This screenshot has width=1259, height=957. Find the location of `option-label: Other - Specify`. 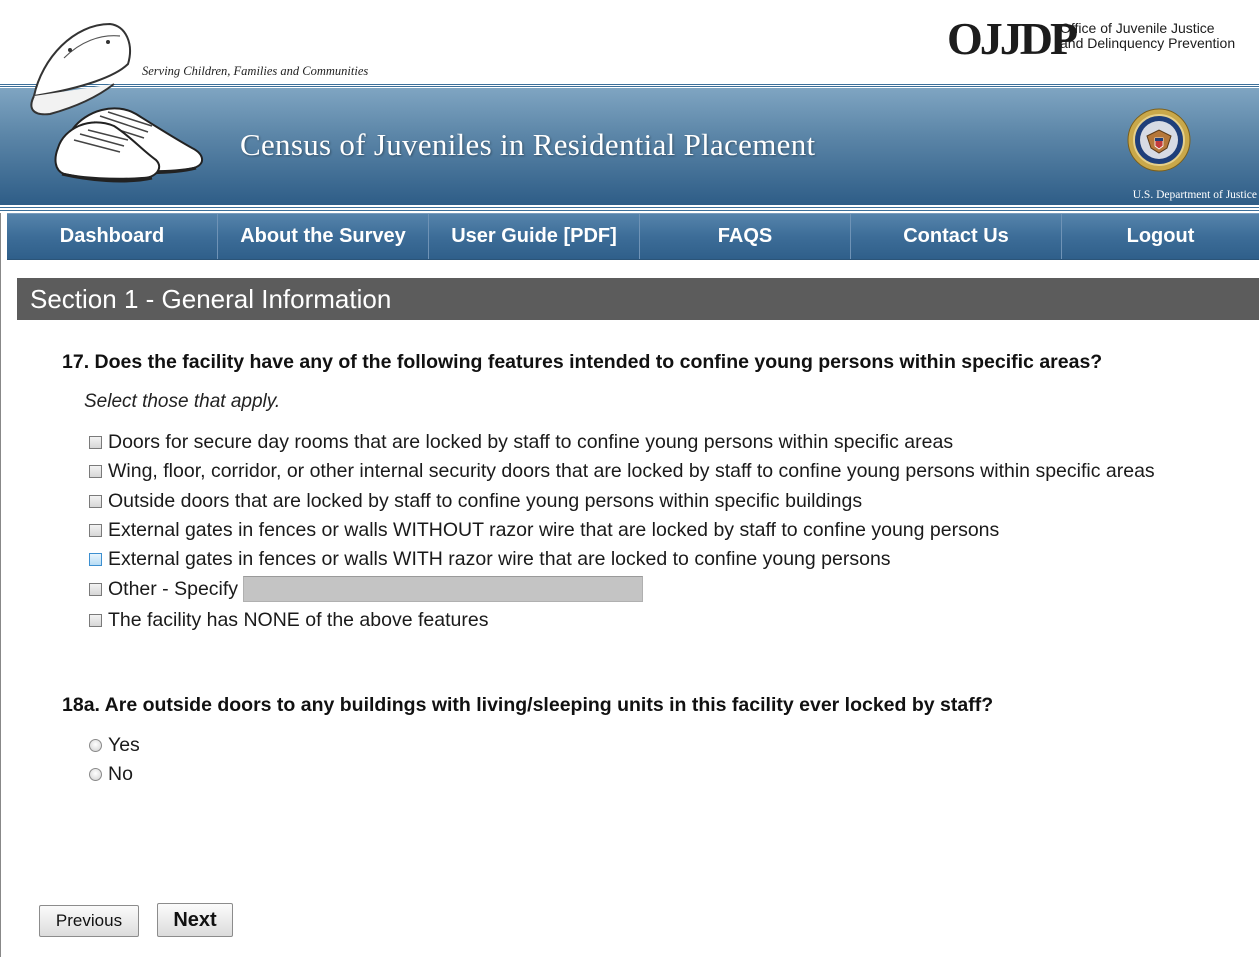

option-label: Other - Specify is located at coordinates (173, 588).